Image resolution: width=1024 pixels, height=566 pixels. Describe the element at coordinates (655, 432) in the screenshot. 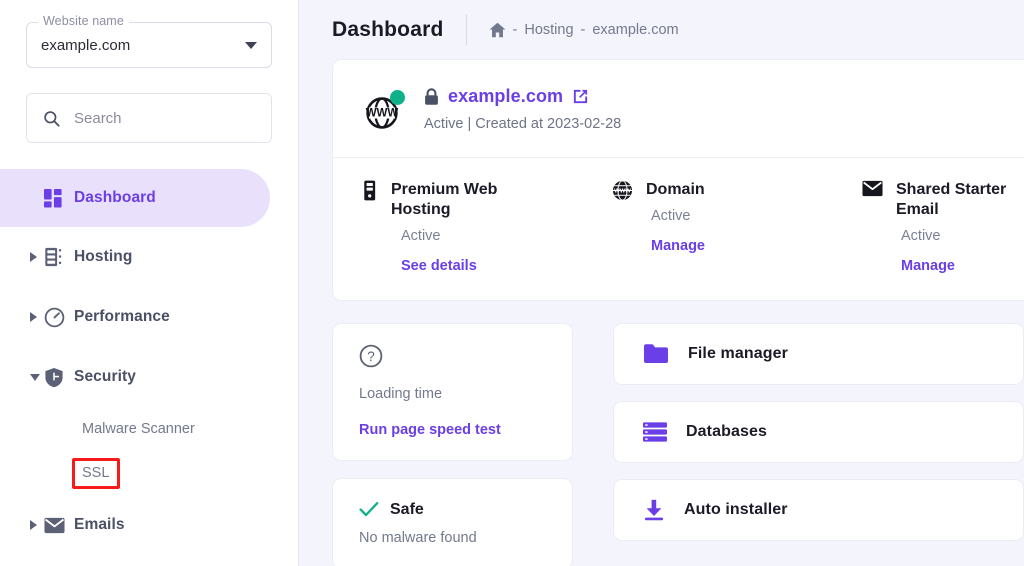

I see `database-icon` at that location.